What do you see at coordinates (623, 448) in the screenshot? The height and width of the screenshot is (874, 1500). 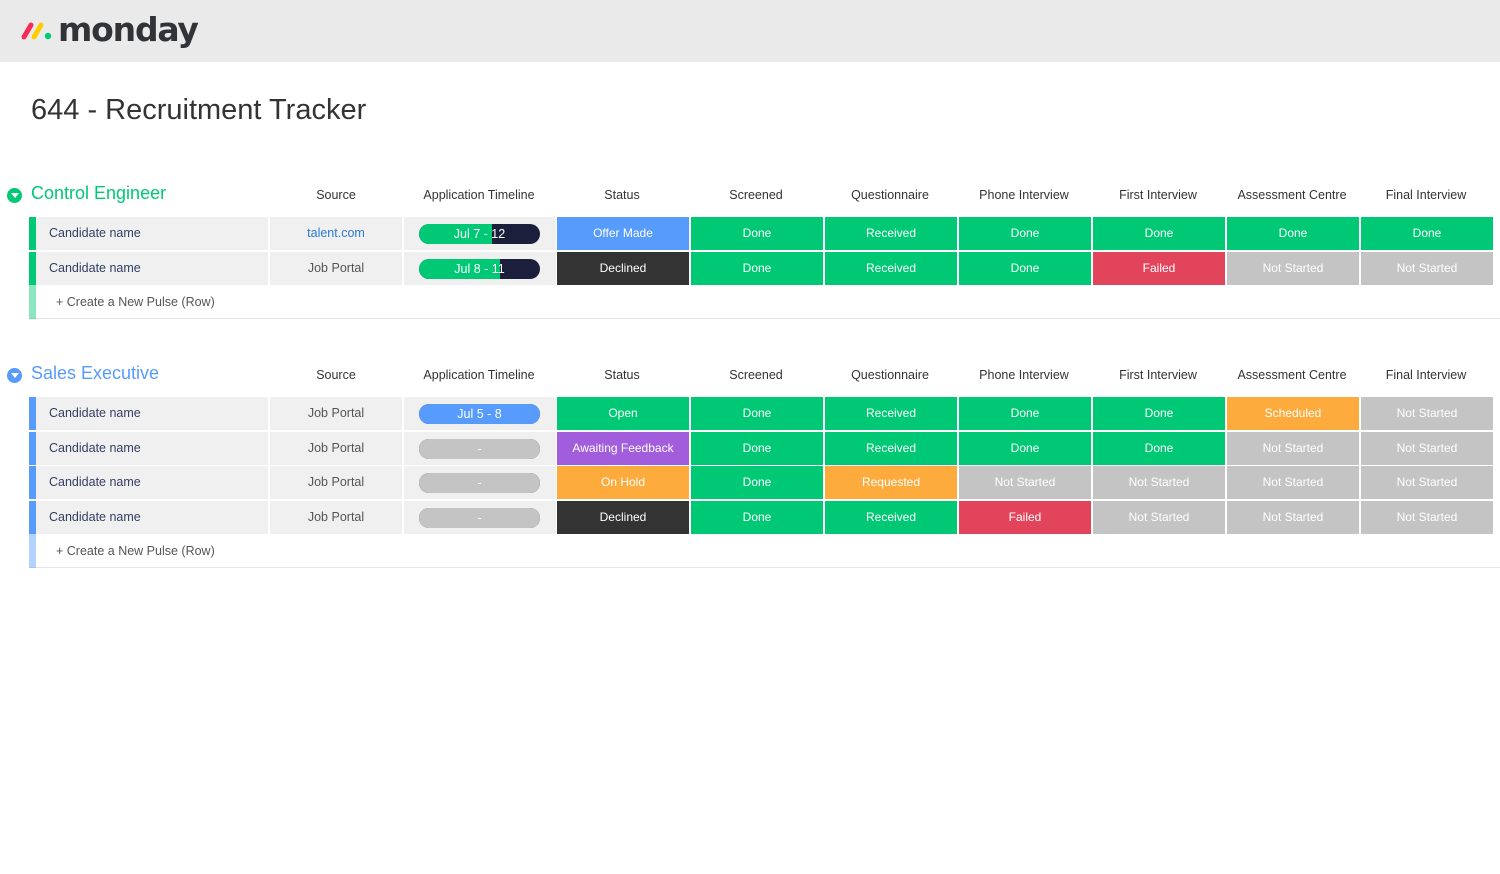 I see `status-cell: Awaiting Feedback` at bounding box center [623, 448].